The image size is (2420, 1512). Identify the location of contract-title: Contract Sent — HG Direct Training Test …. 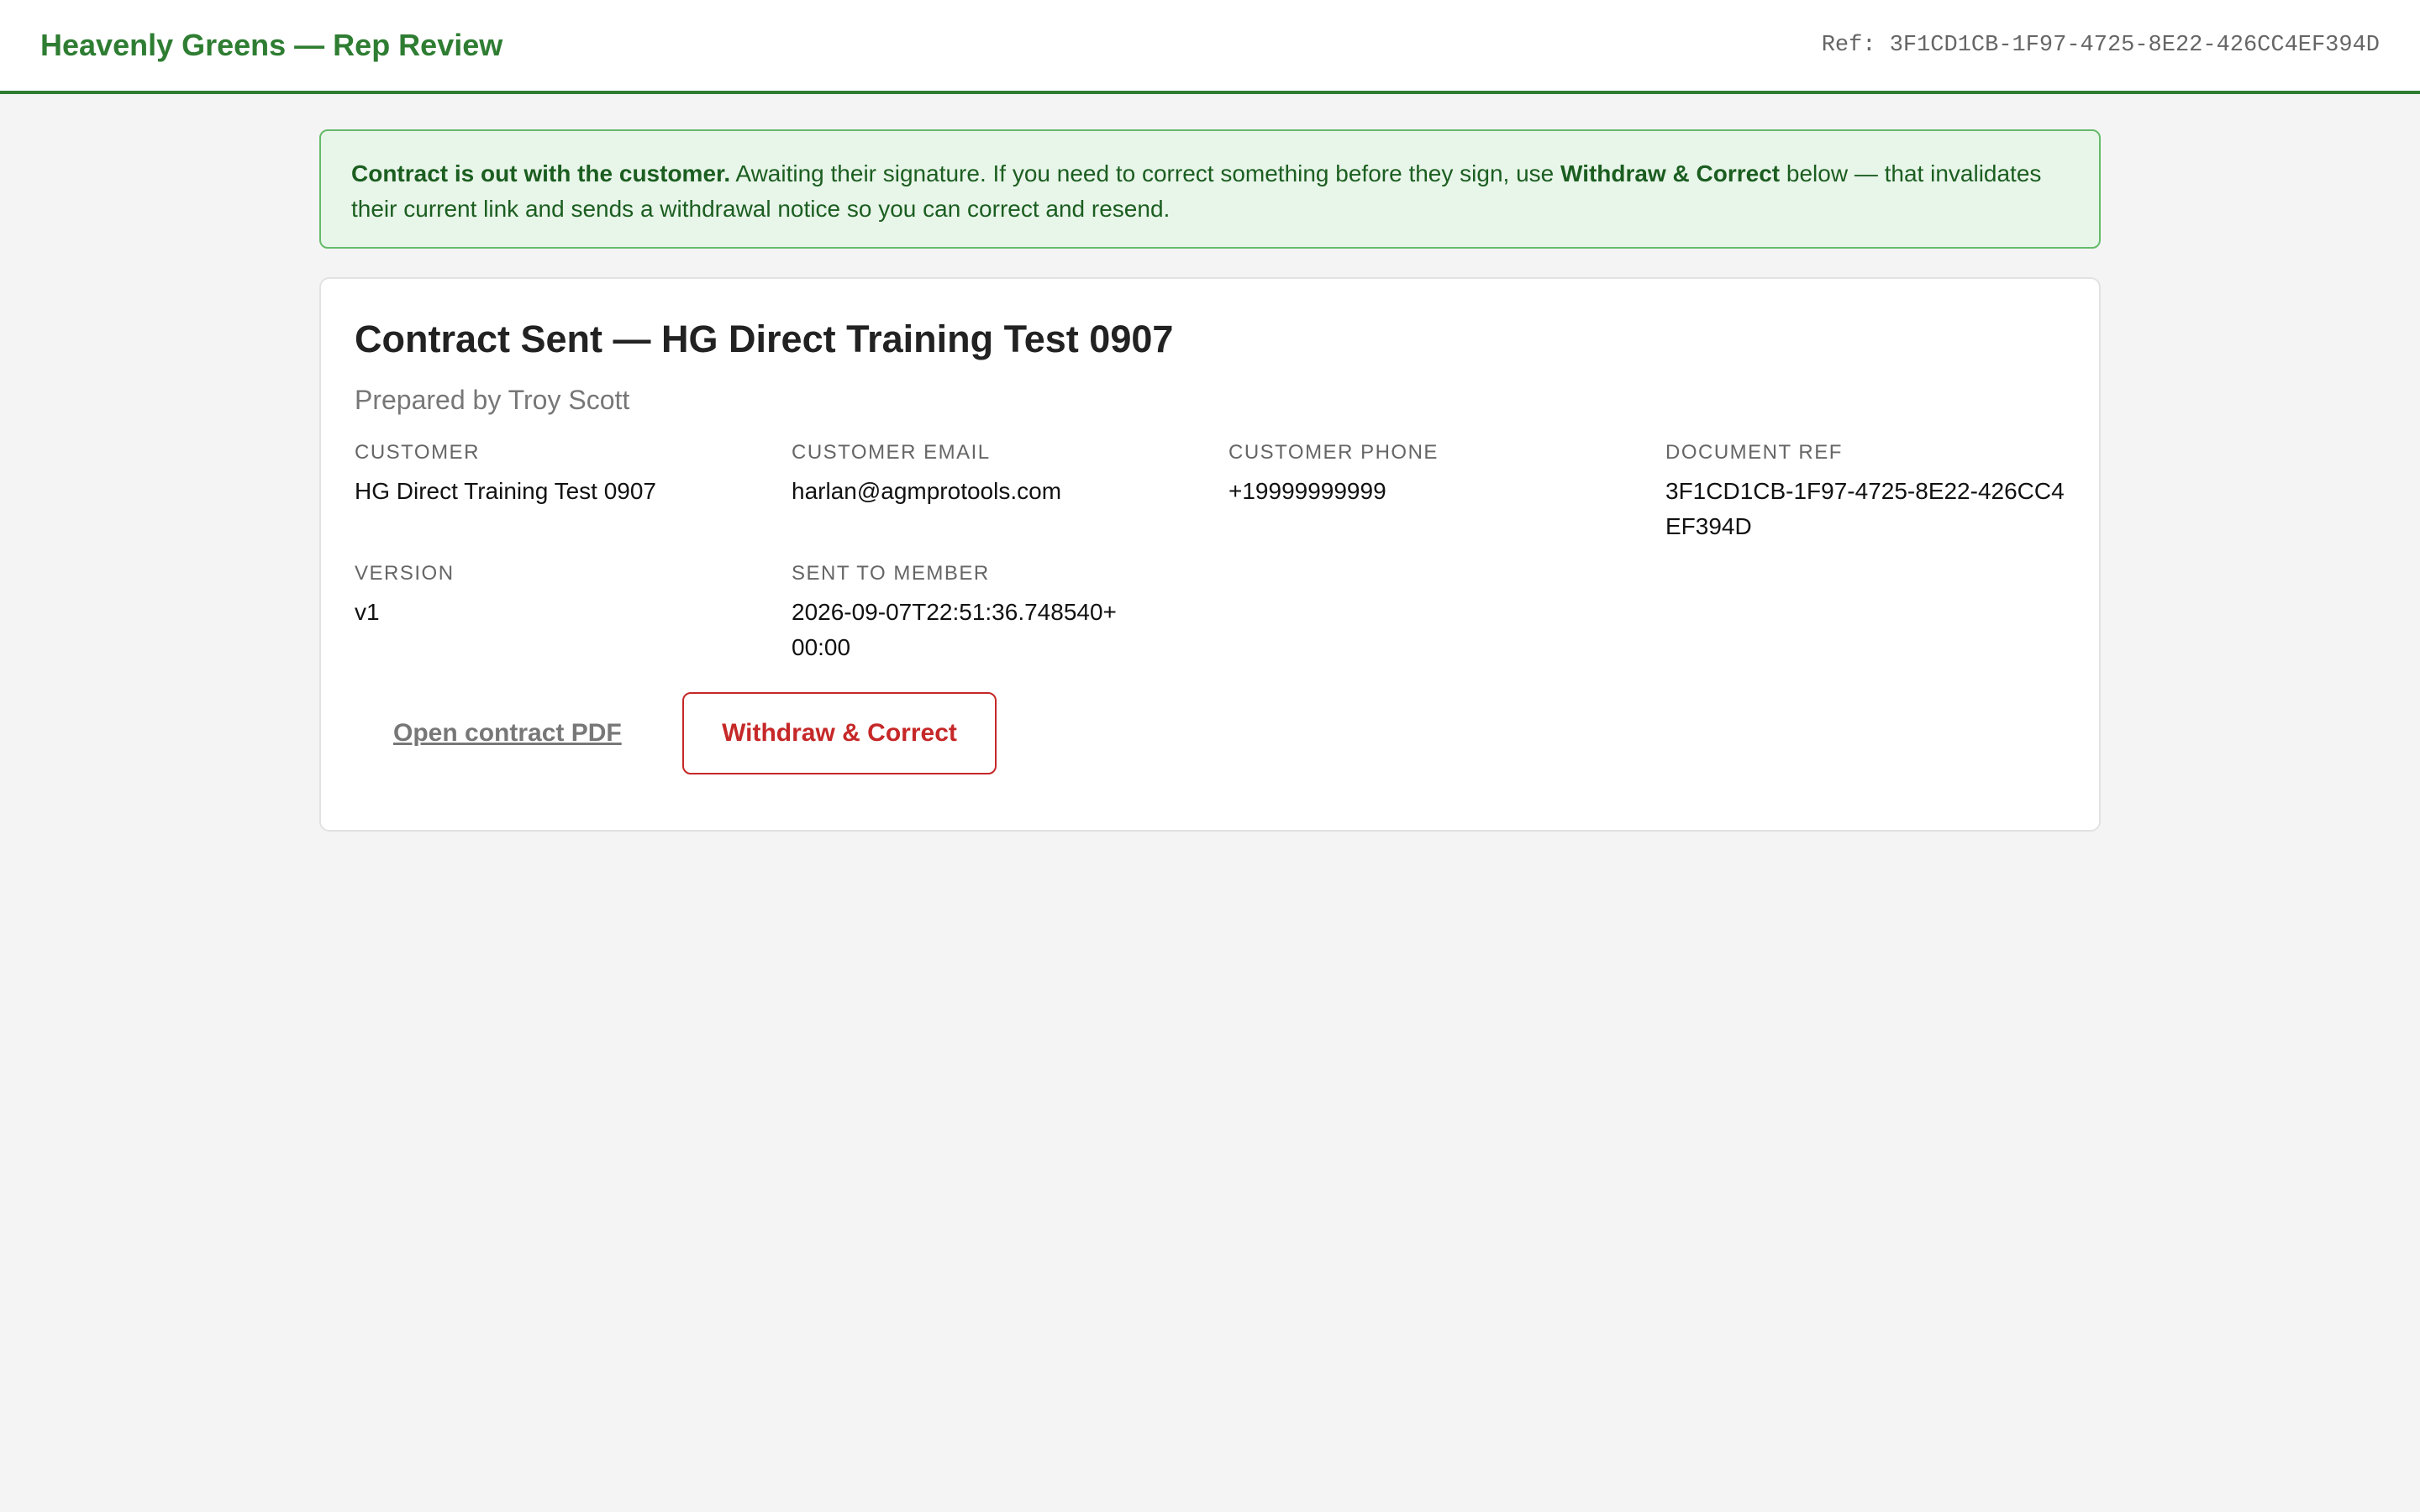
(764, 339).